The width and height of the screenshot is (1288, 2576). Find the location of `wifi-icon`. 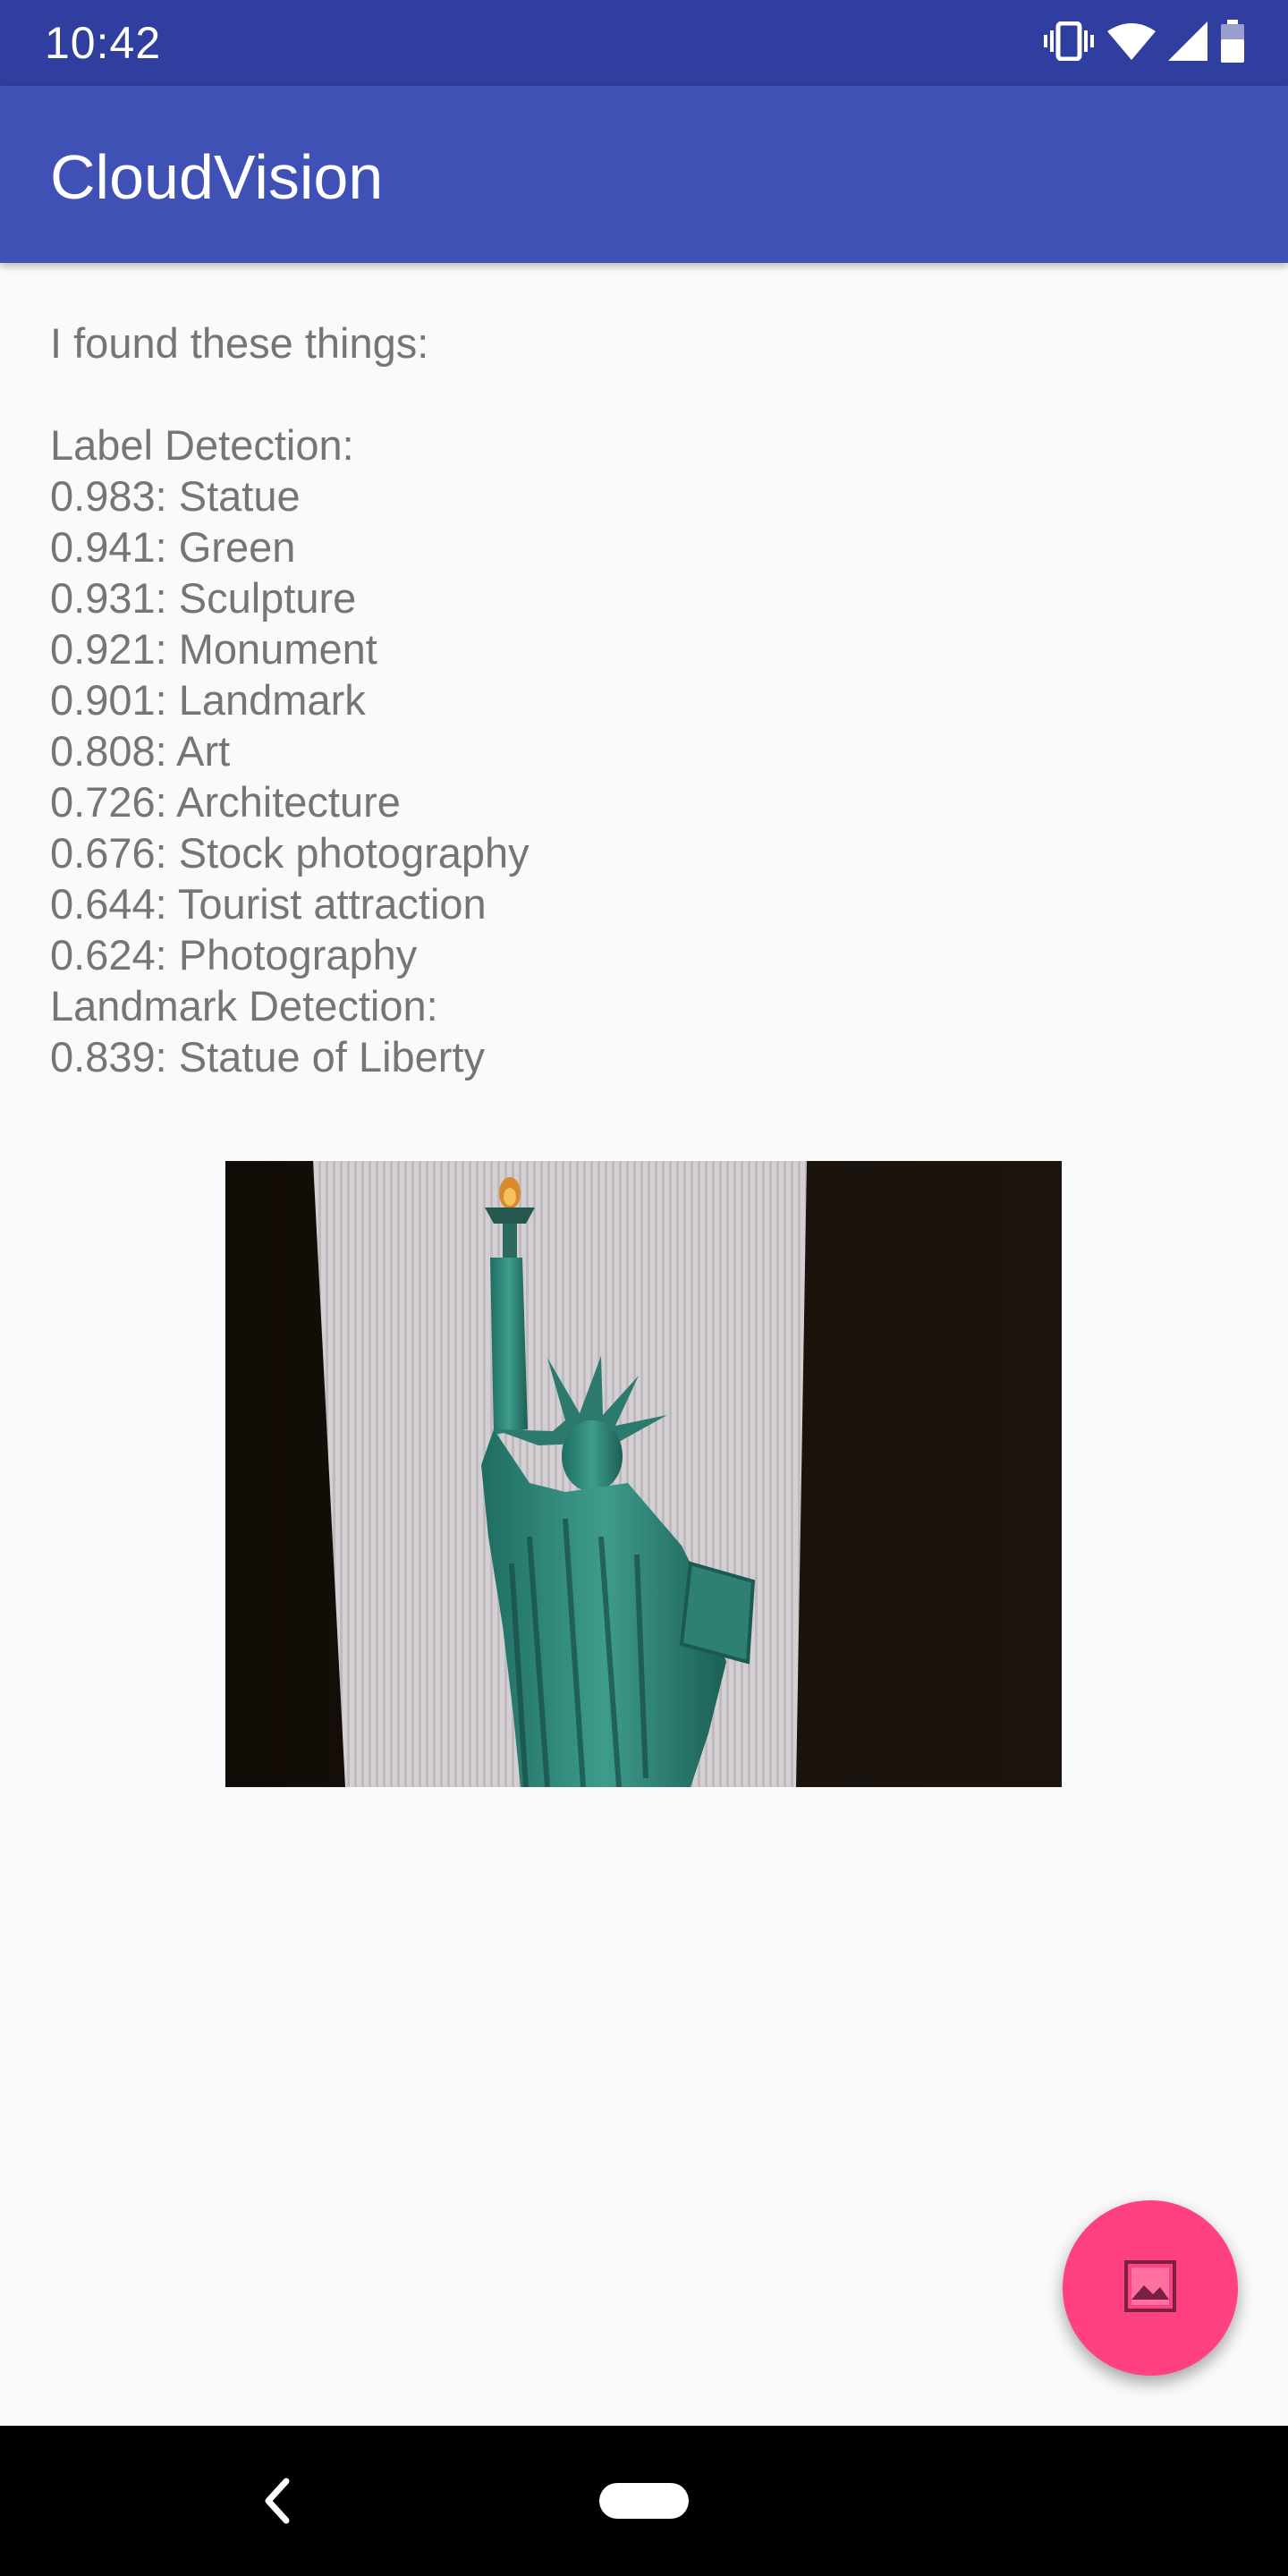

wifi-icon is located at coordinates (1131, 43).